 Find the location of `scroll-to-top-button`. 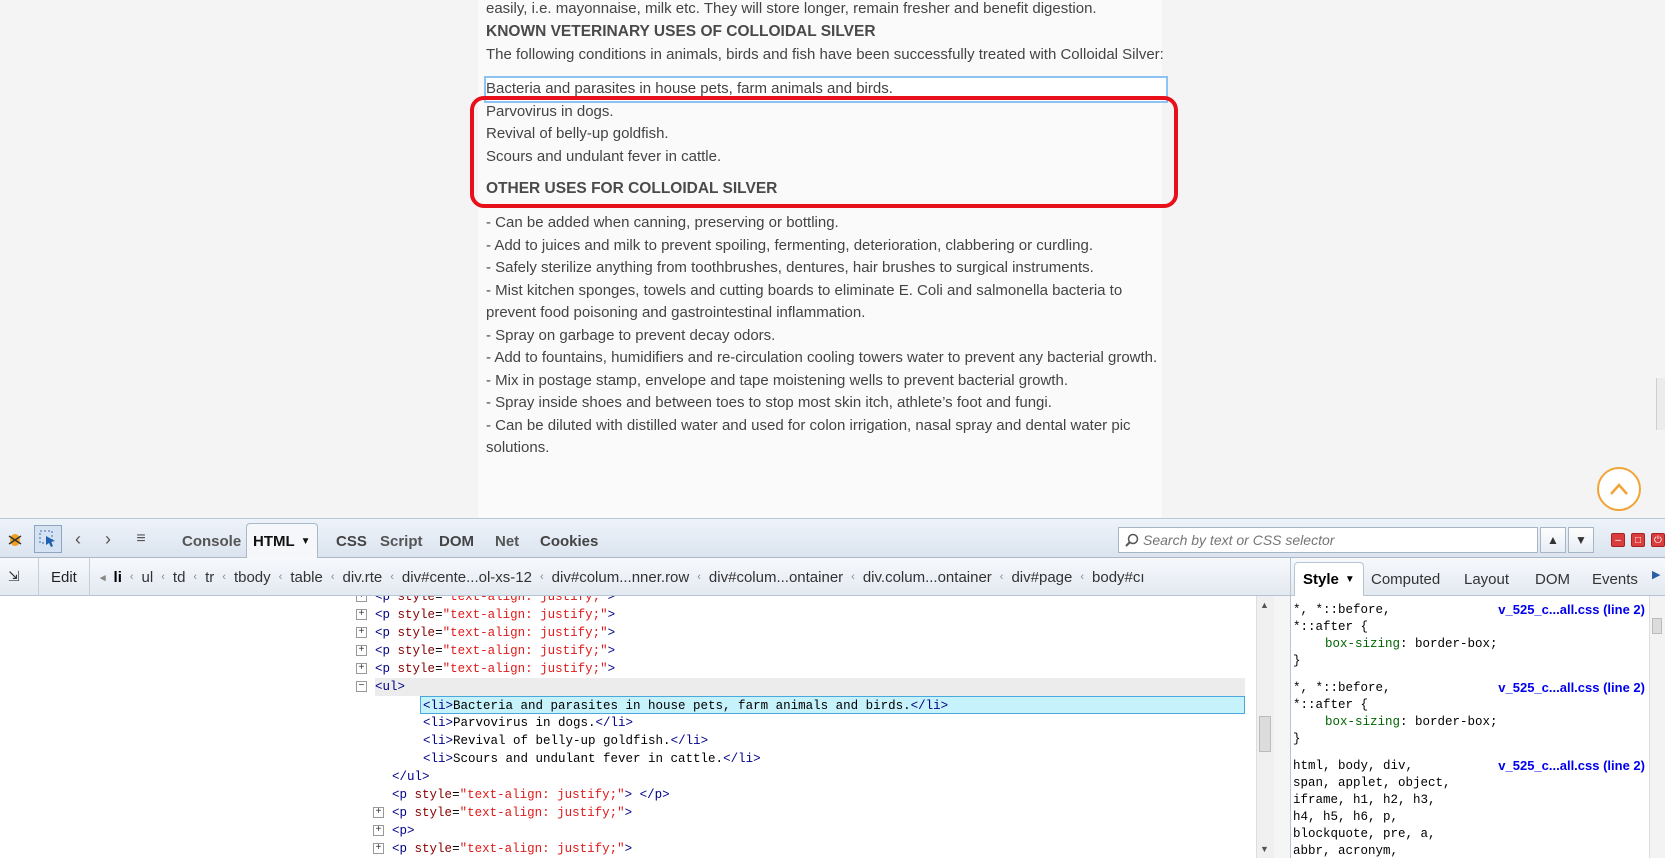

scroll-to-top-button is located at coordinates (1619, 489).